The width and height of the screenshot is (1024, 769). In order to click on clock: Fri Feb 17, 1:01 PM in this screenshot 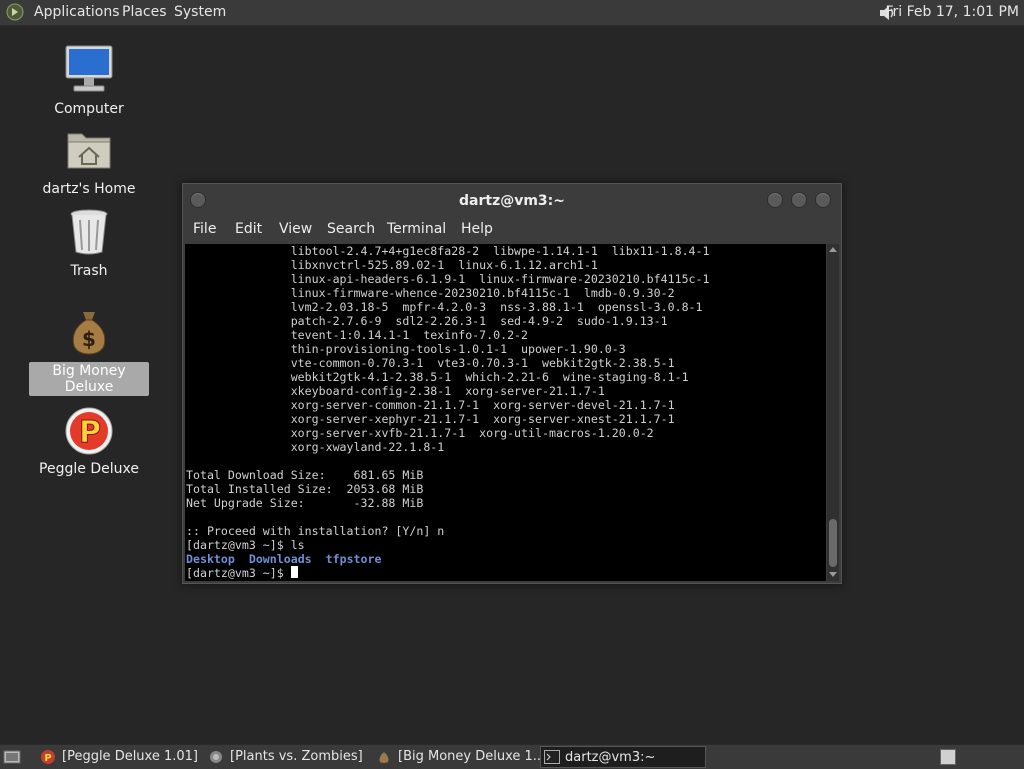, I will do `click(953, 12)`.